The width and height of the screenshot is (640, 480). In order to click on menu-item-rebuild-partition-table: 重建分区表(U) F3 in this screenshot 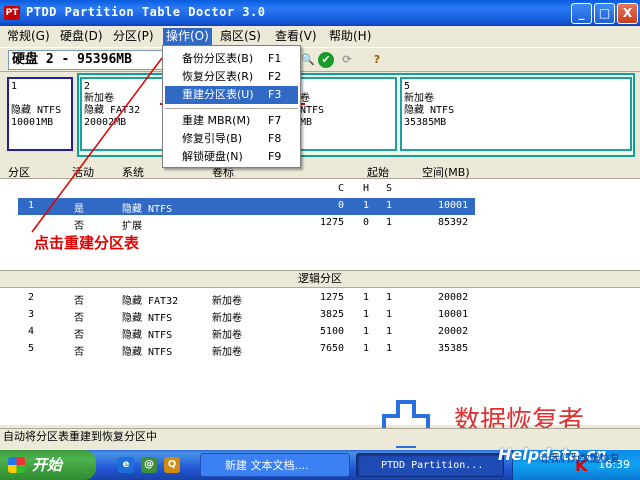, I will do `click(231, 95)`.